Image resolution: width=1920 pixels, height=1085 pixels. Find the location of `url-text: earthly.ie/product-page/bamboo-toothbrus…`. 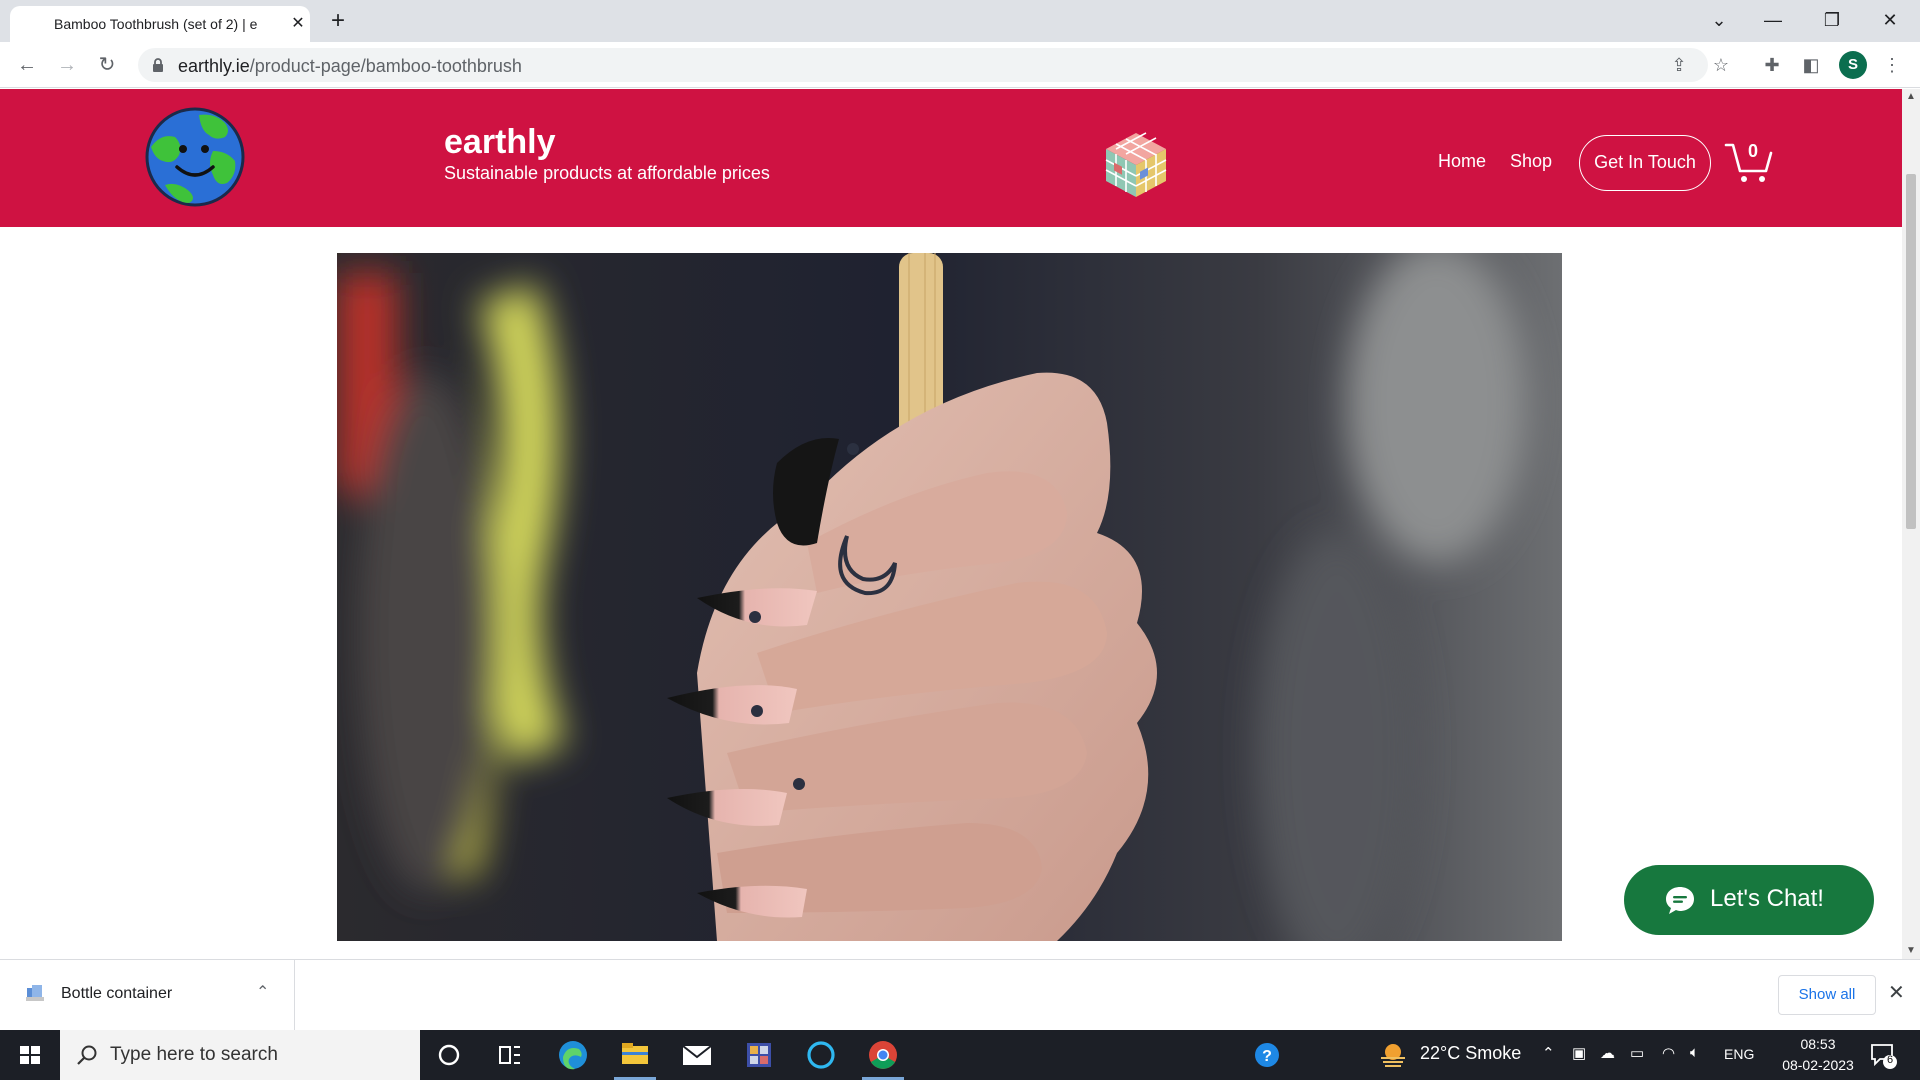

url-text: earthly.ie/product-page/bamboo-toothbrus… is located at coordinates (350, 66).